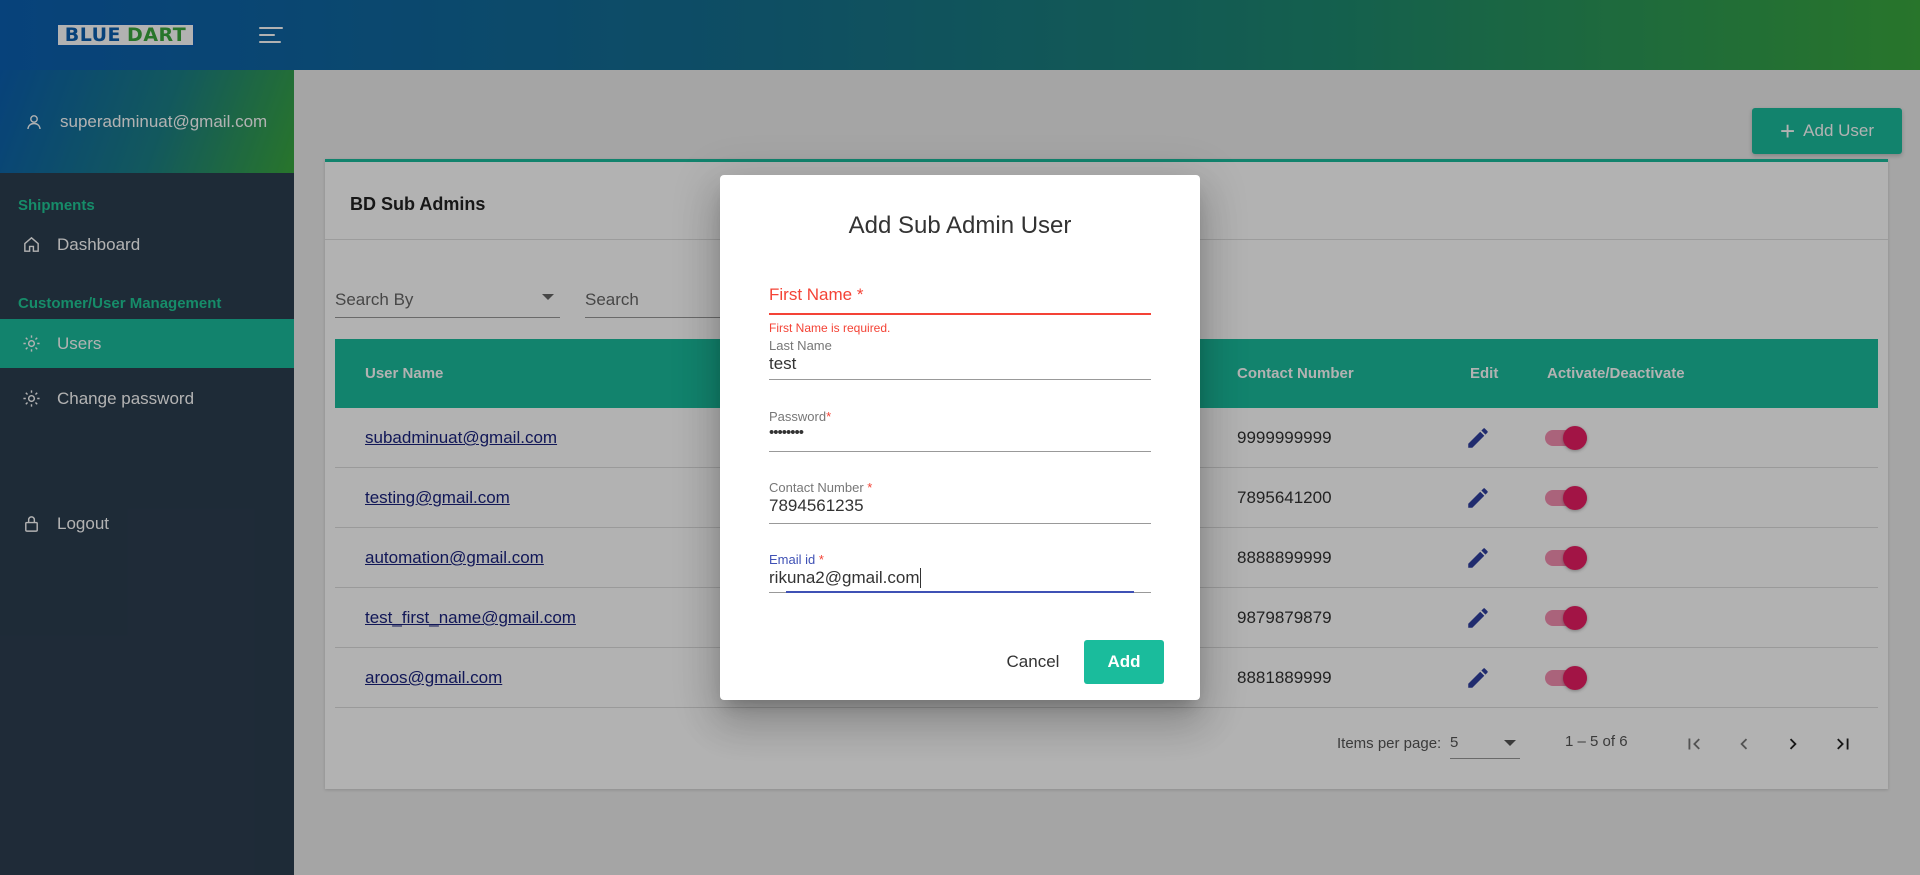  Describe the element at coordinates (960, 314) in the screenshot. I see `first-name-underline` at that location.